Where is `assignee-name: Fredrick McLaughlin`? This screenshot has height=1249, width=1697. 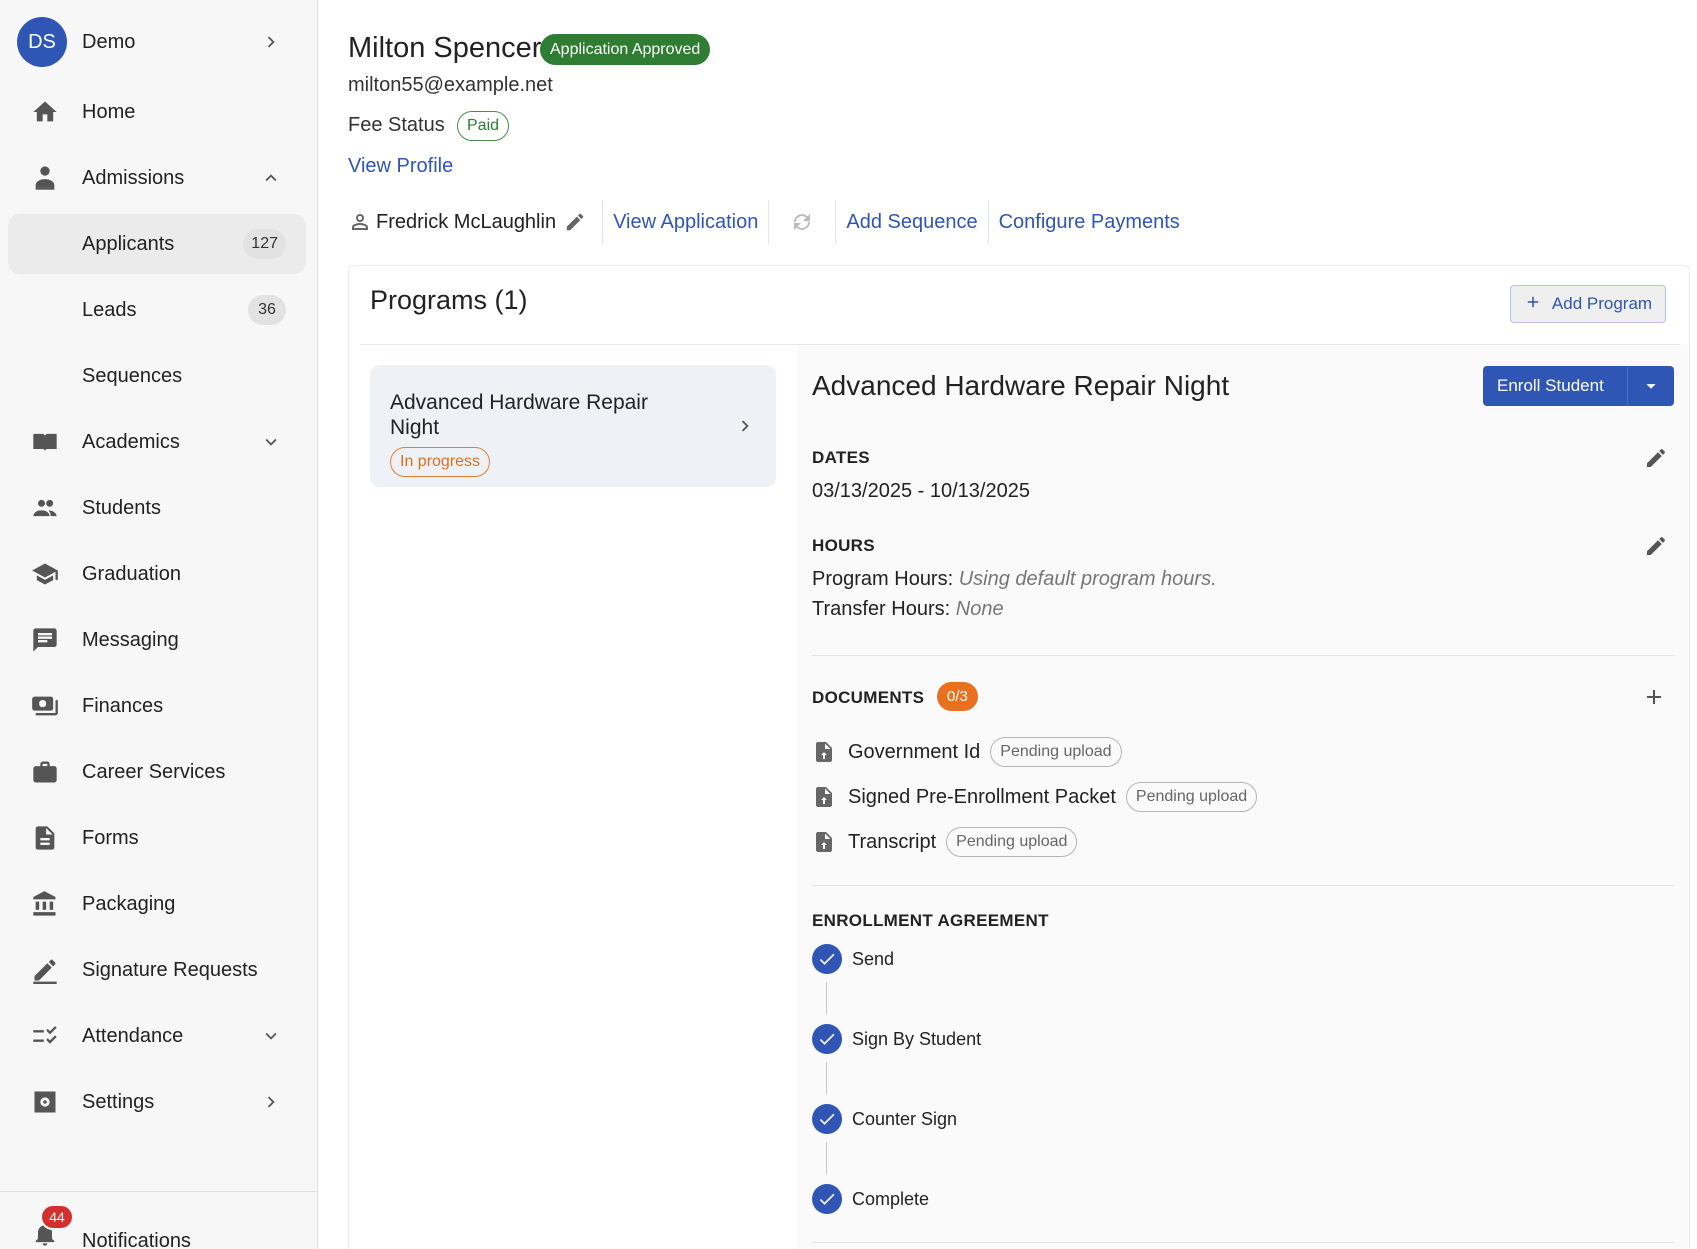 assignee-name: Fredrick McLaughlin is located at coordinates (466, 221).